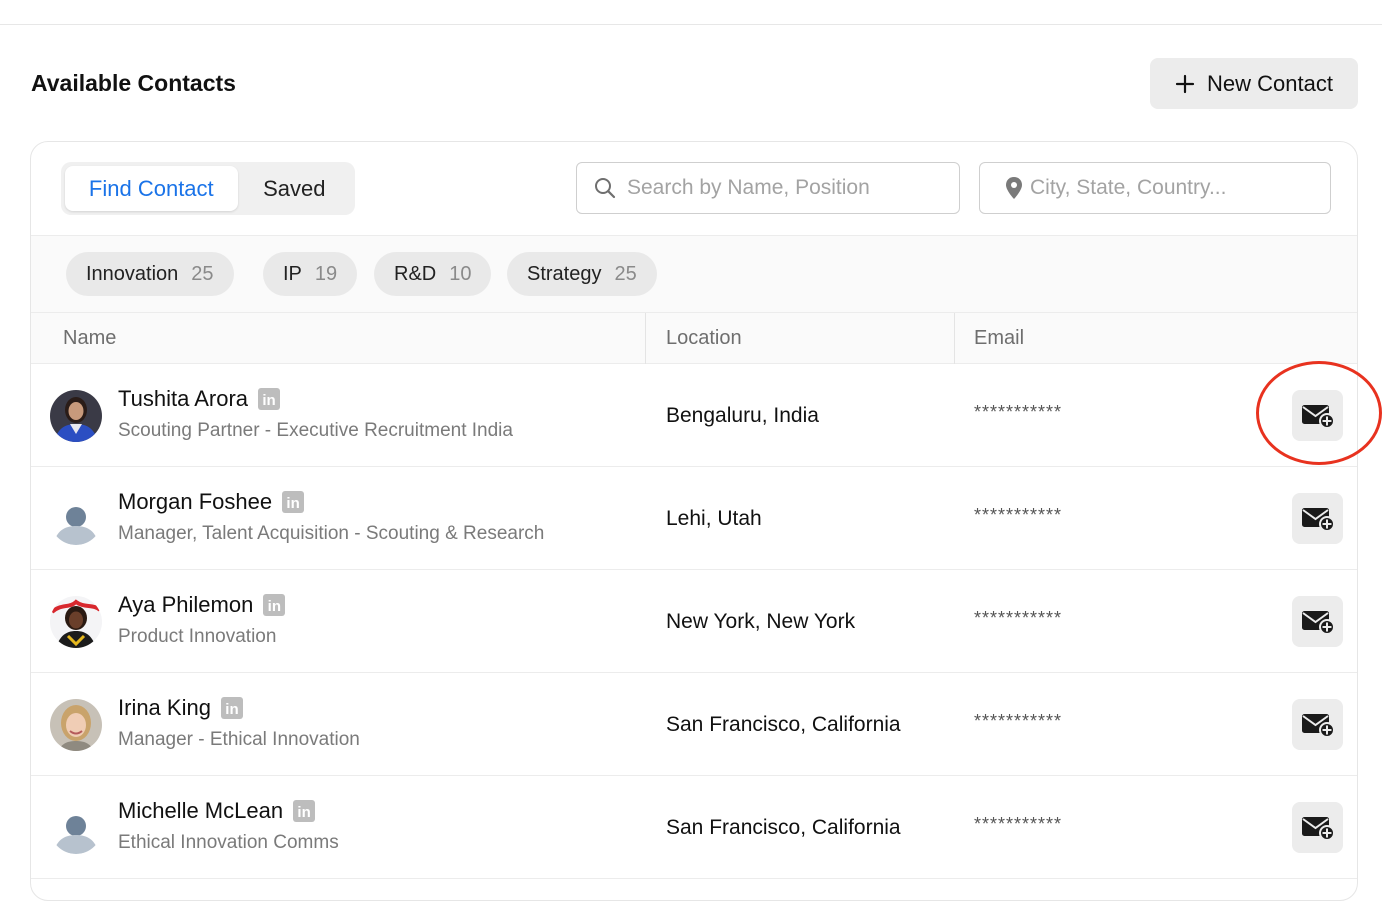 This screenshot has width=1382, height=901. I want to click on filter-chip-ip: IP 19, so click(310, 274).